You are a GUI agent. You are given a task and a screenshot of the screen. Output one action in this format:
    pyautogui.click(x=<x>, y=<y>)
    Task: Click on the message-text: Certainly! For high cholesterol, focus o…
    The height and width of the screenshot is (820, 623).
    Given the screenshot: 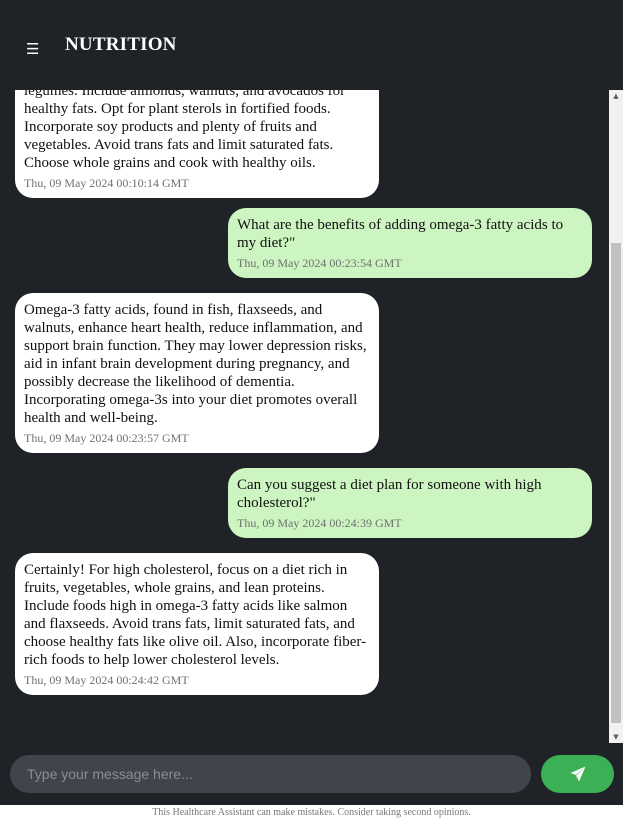 What is the action you would take?
    pyautogui.click(x=195, y=615)
    